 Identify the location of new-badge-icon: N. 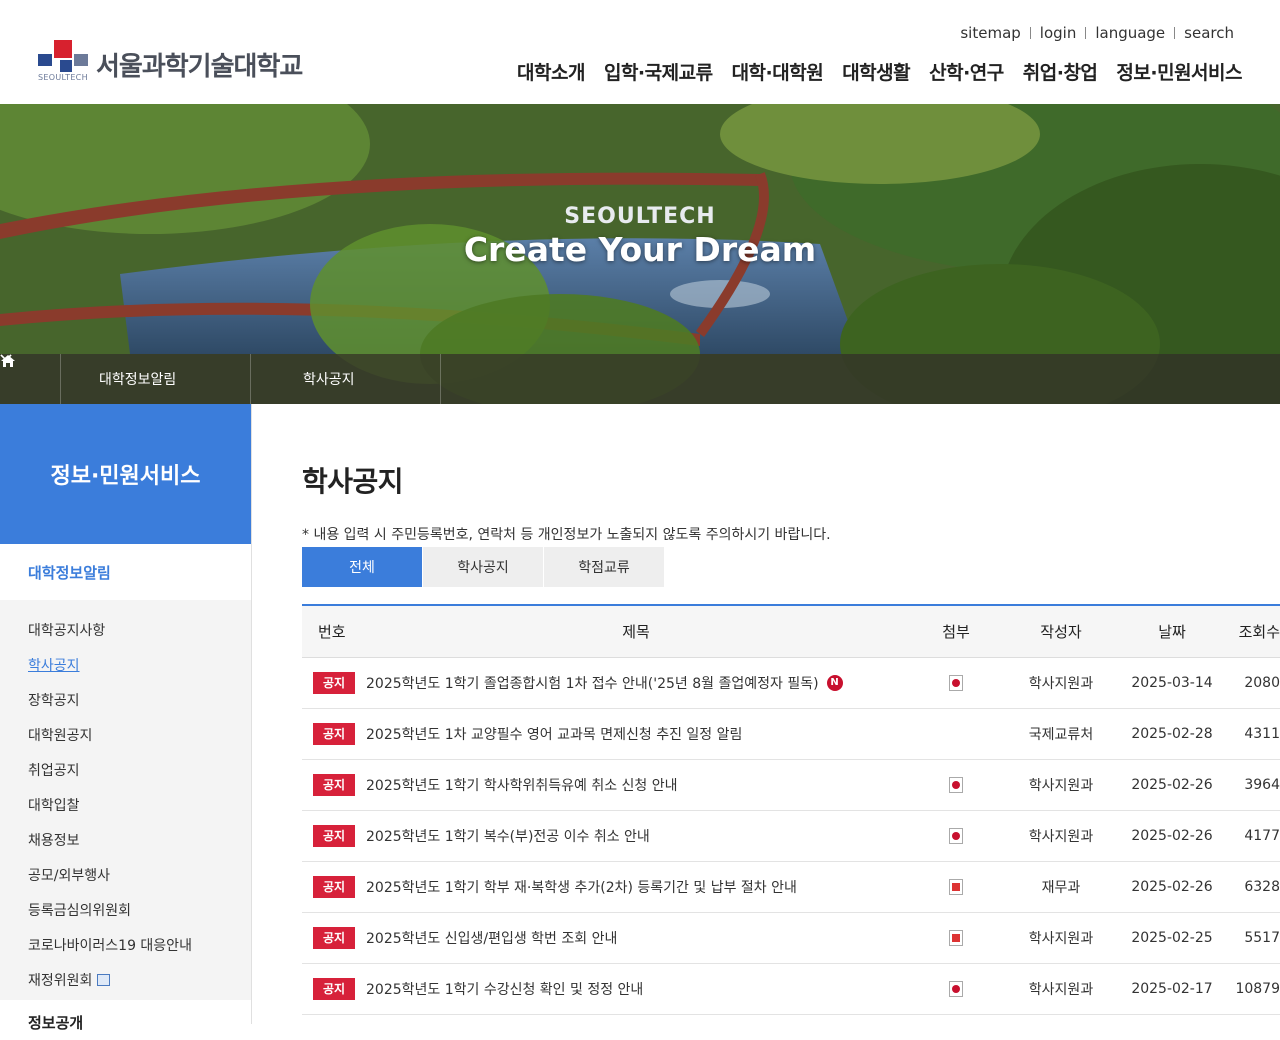
(834, 683).